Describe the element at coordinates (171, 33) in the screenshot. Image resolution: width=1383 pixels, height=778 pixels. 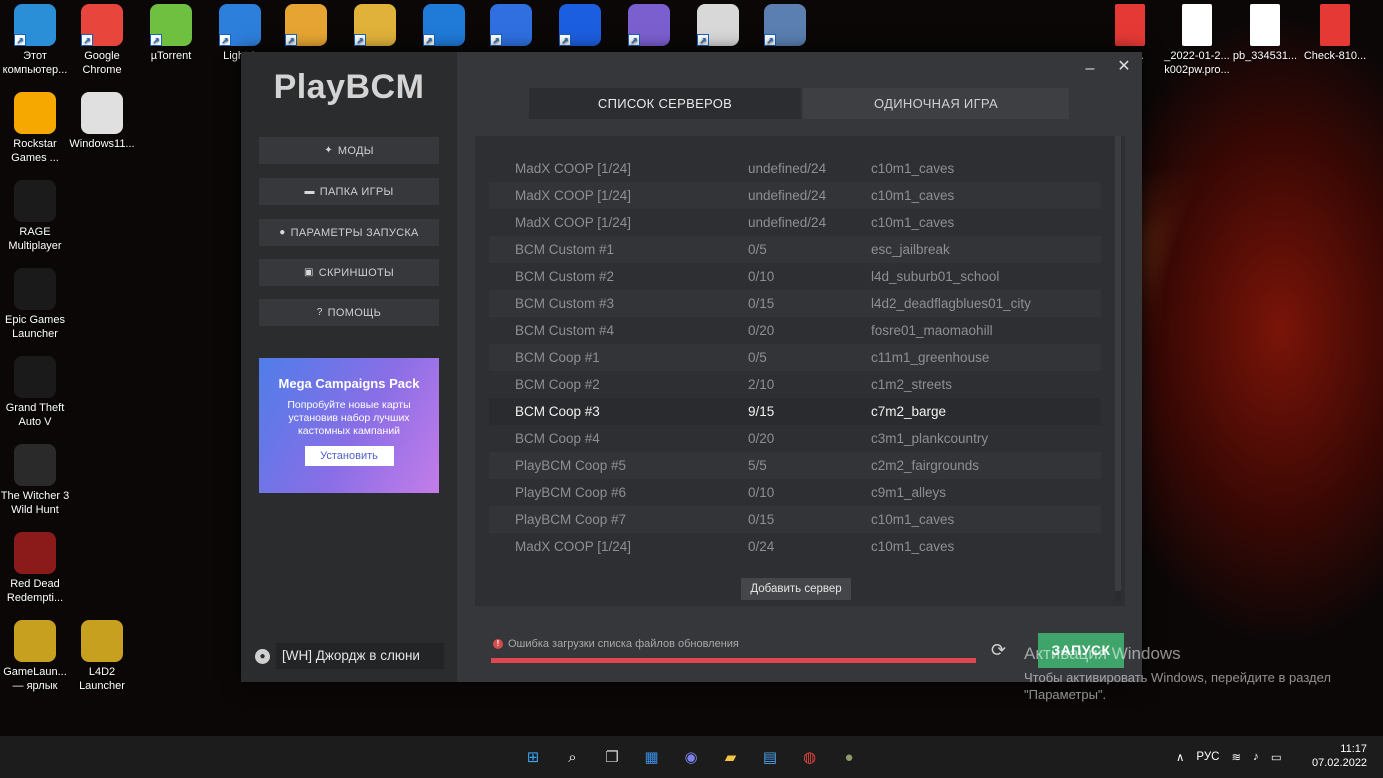
I see `desktop-shortcut: ↗ µTorrent` at that location.